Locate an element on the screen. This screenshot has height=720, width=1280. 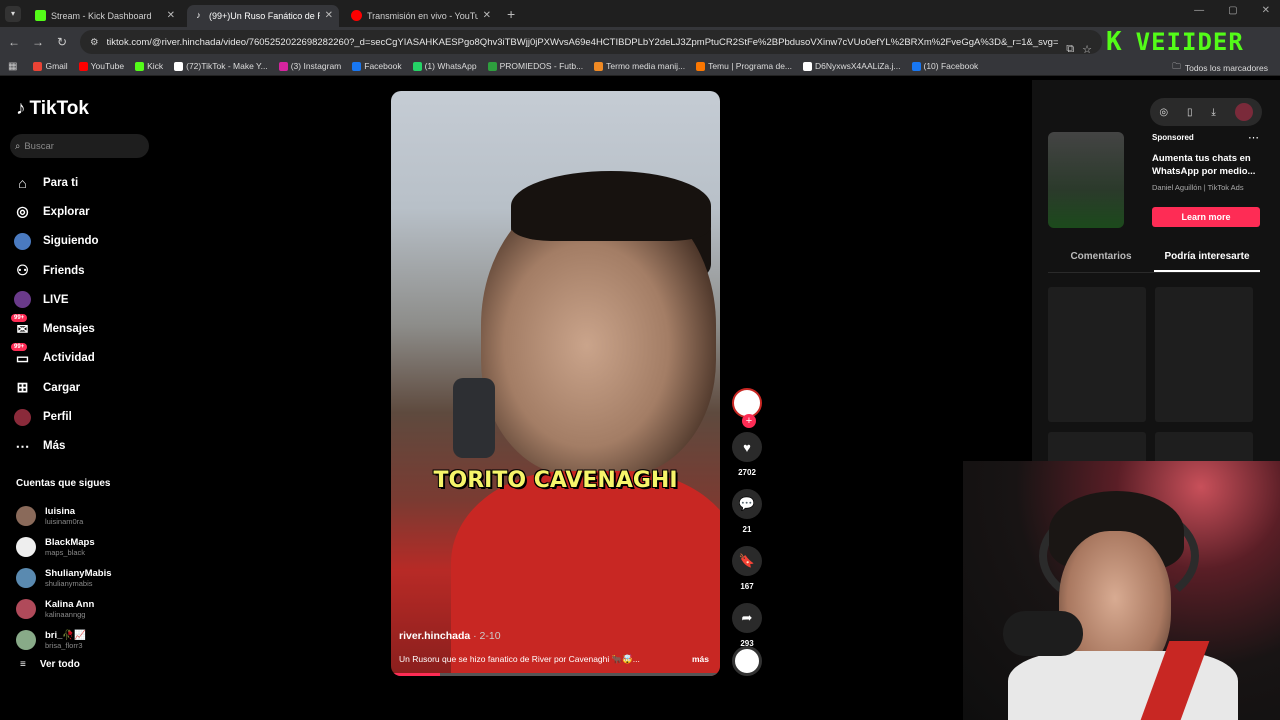
tab-youtube-live: Transmisión en vivo - YouTube ✕ is located at coordinates (421, 16).